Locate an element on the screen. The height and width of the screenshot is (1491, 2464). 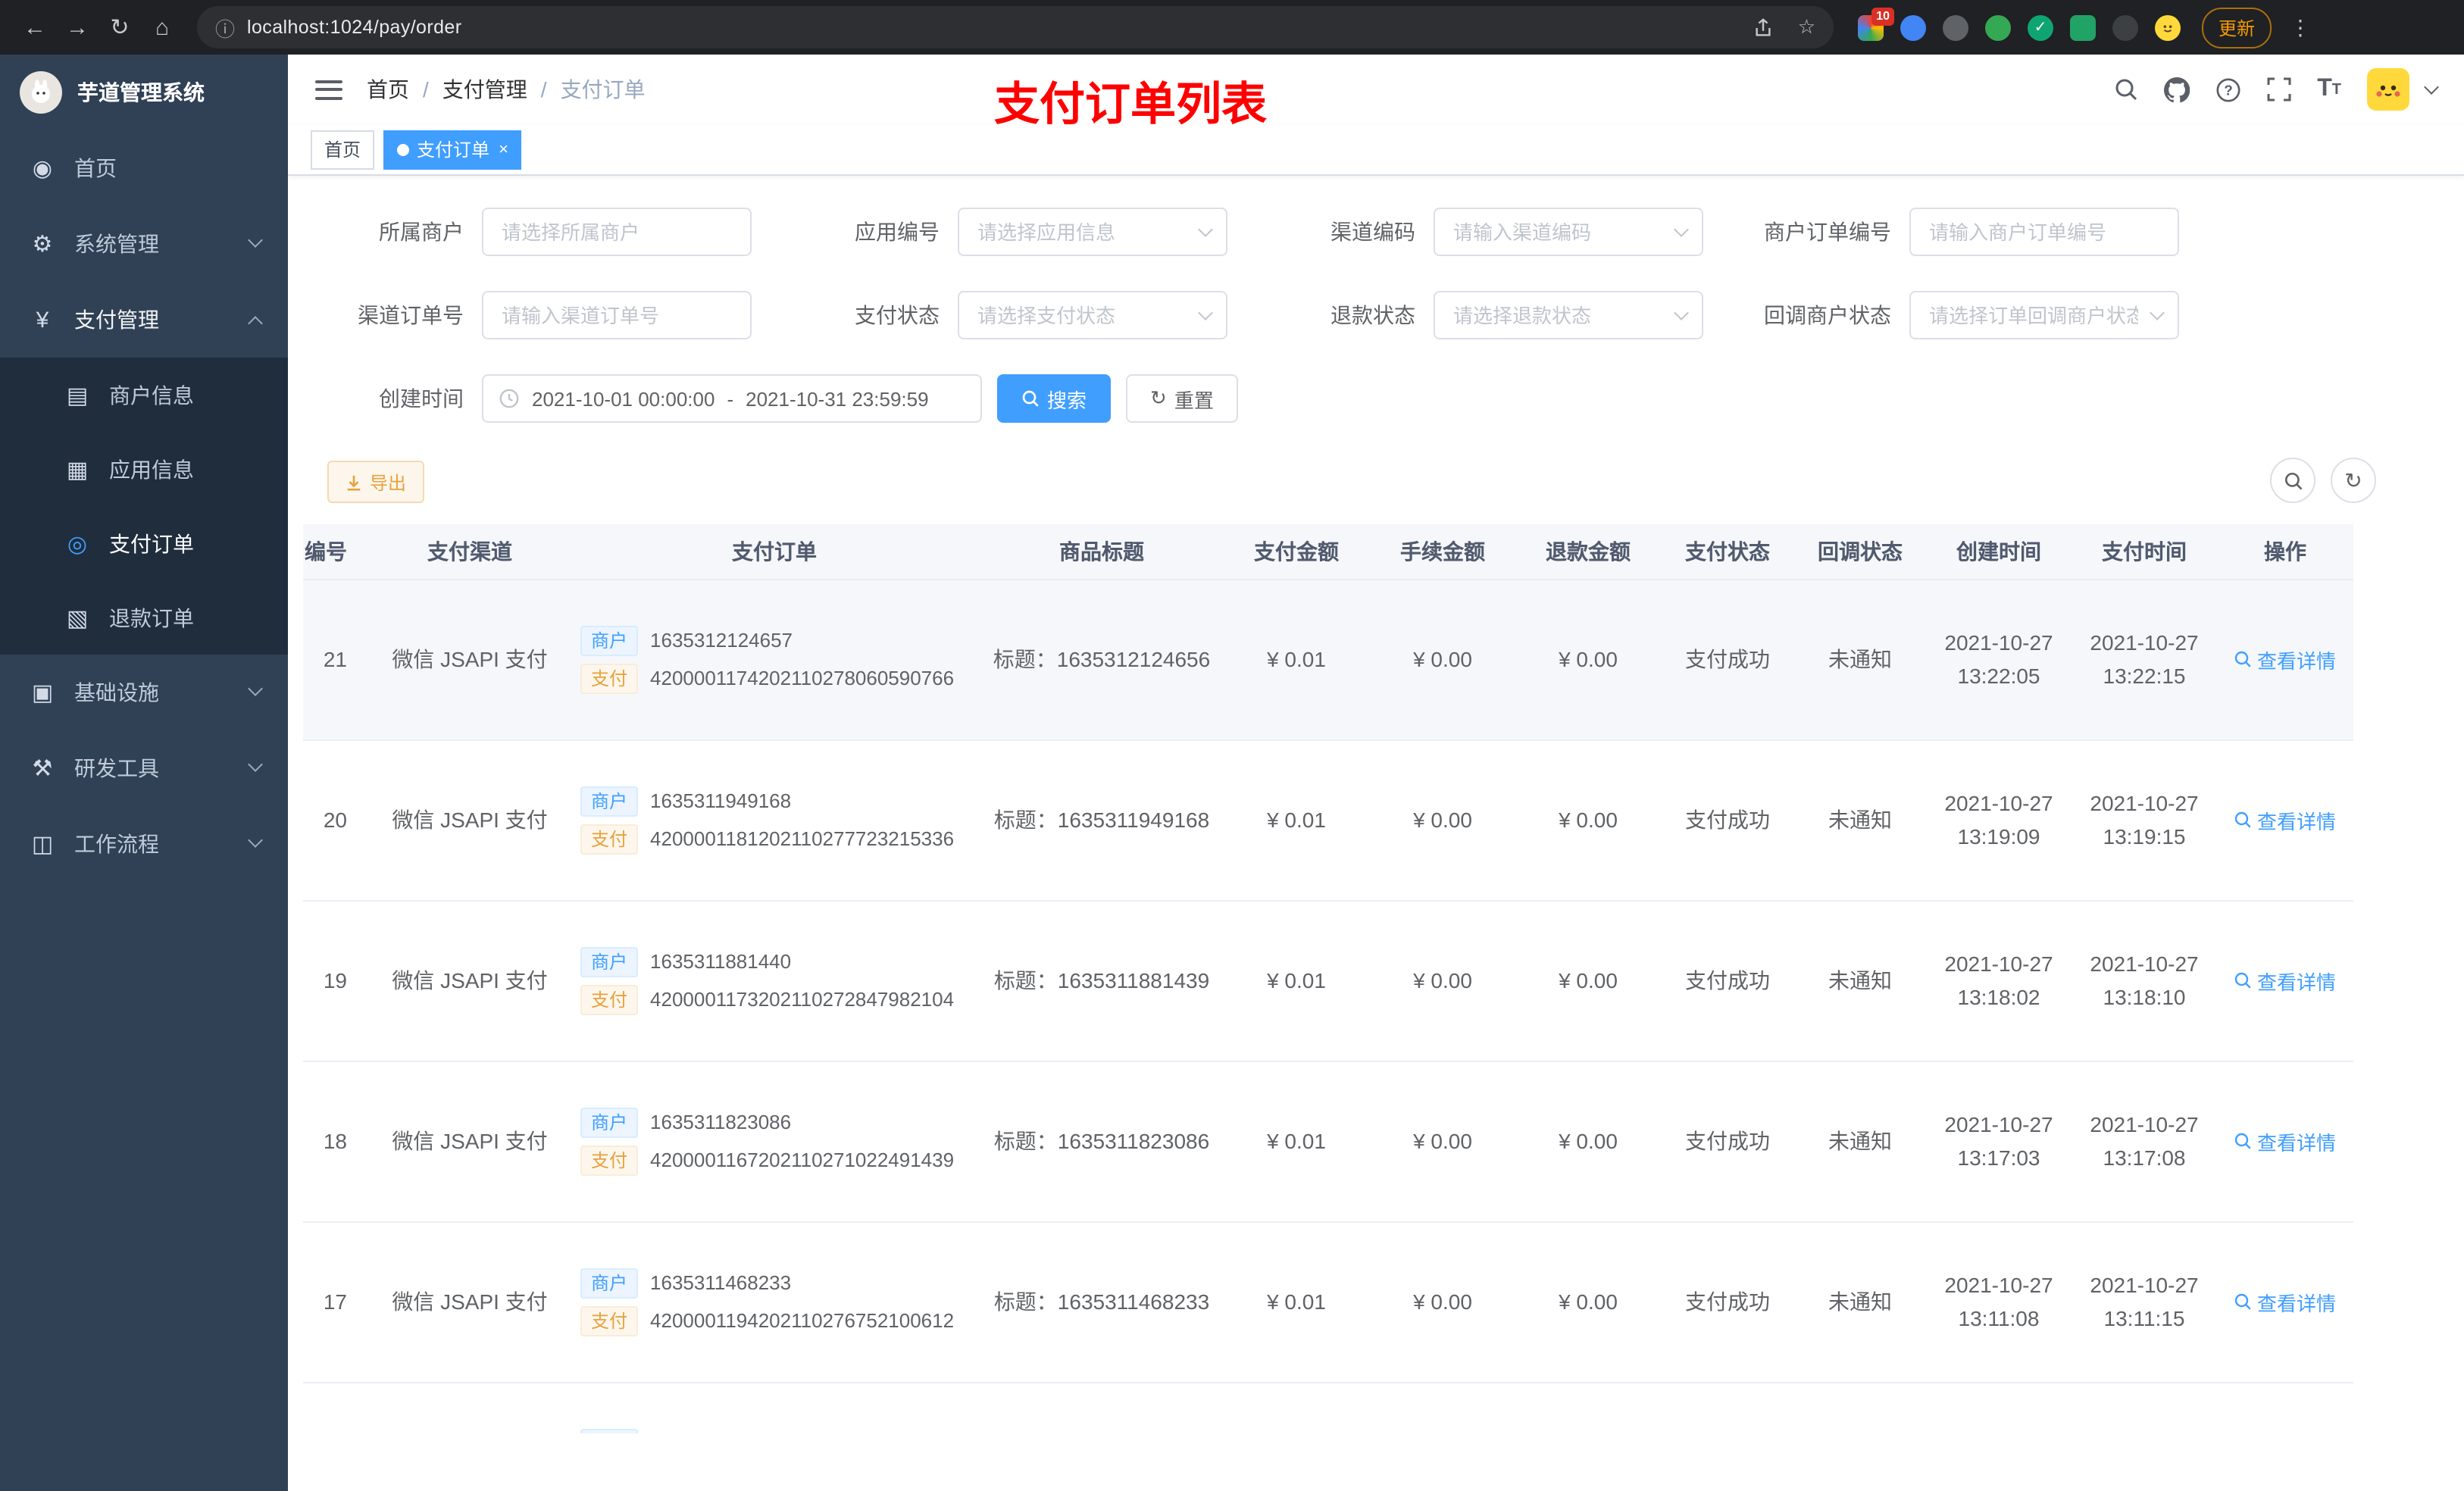
address-bar: ⓘ localhost:1024/pay/order ☆ is located at coordinates (1015, 27).